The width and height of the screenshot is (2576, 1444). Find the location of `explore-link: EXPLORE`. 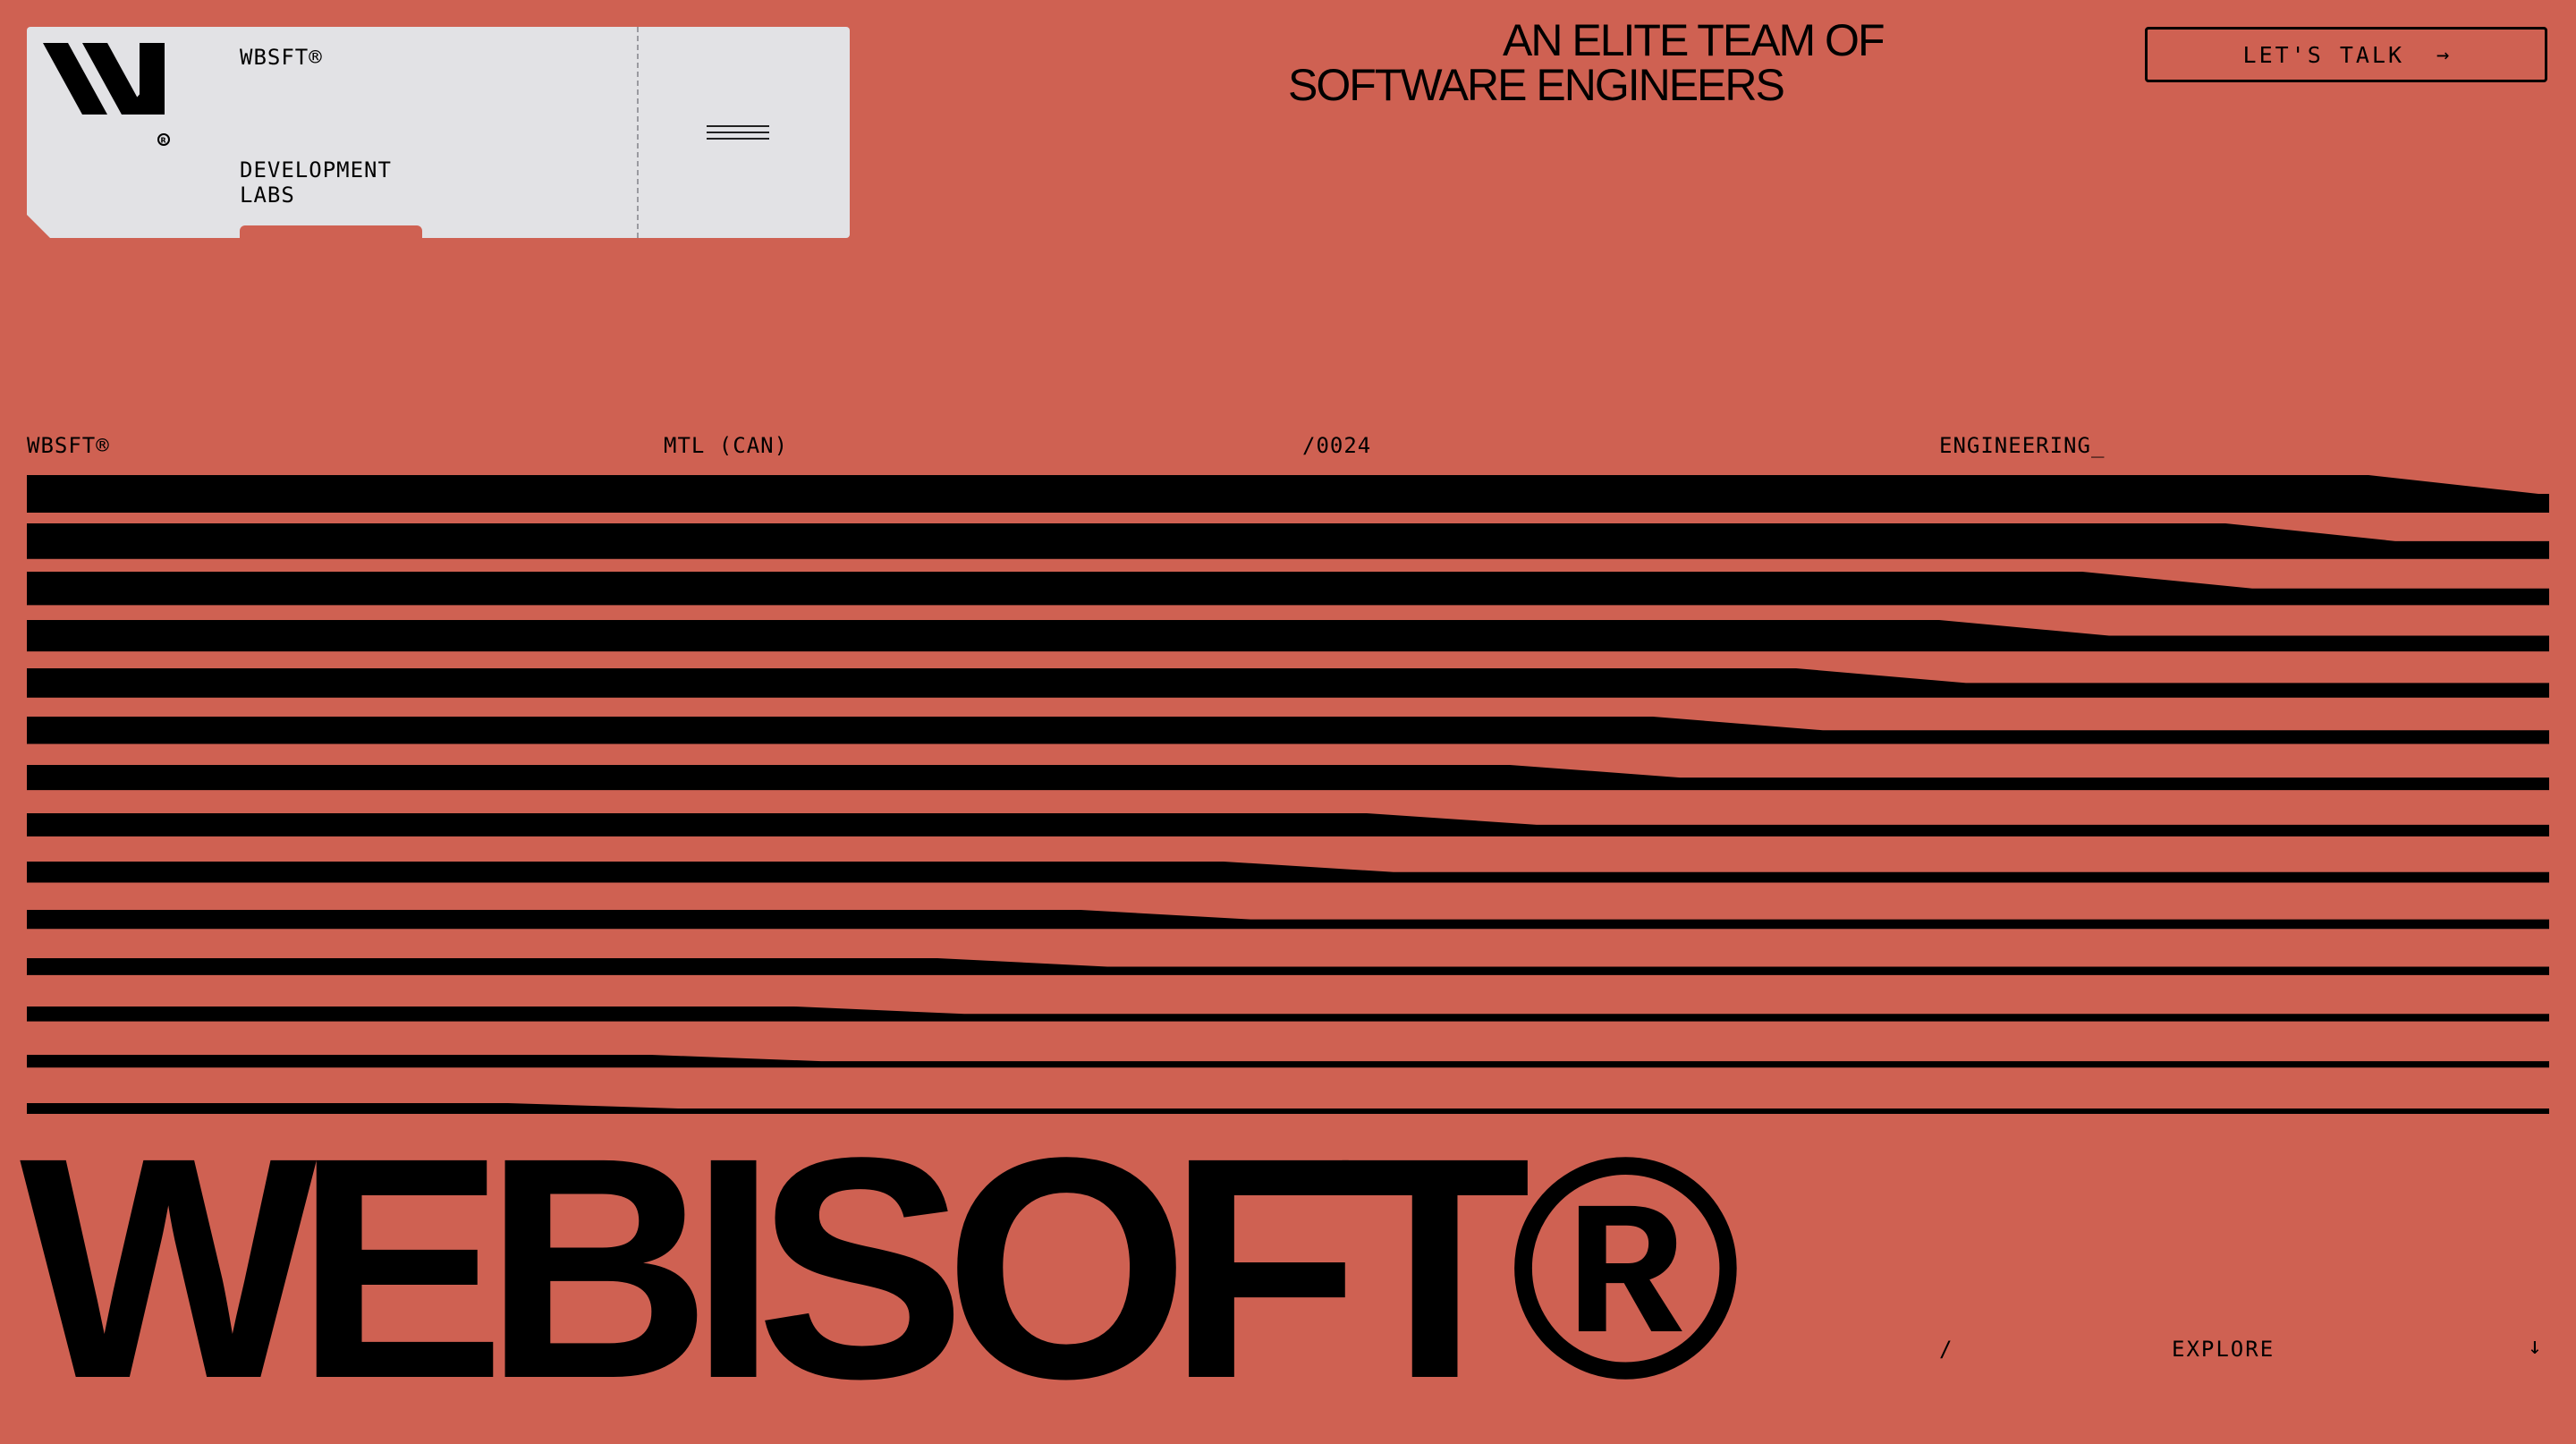

explore-link: EXPLORE is located at coordinates (2223, 1349).